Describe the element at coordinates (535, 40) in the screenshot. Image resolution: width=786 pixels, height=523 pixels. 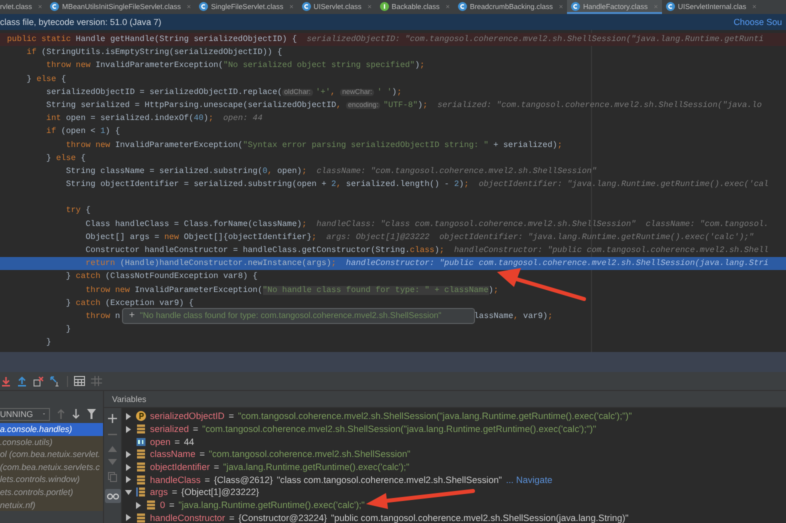
I see `inline-value-hint: serializedObjectID: "com.tangosol.coherence.mvel2.sh.ShellSession("java.lang.Runtime.getRunti` at that location.